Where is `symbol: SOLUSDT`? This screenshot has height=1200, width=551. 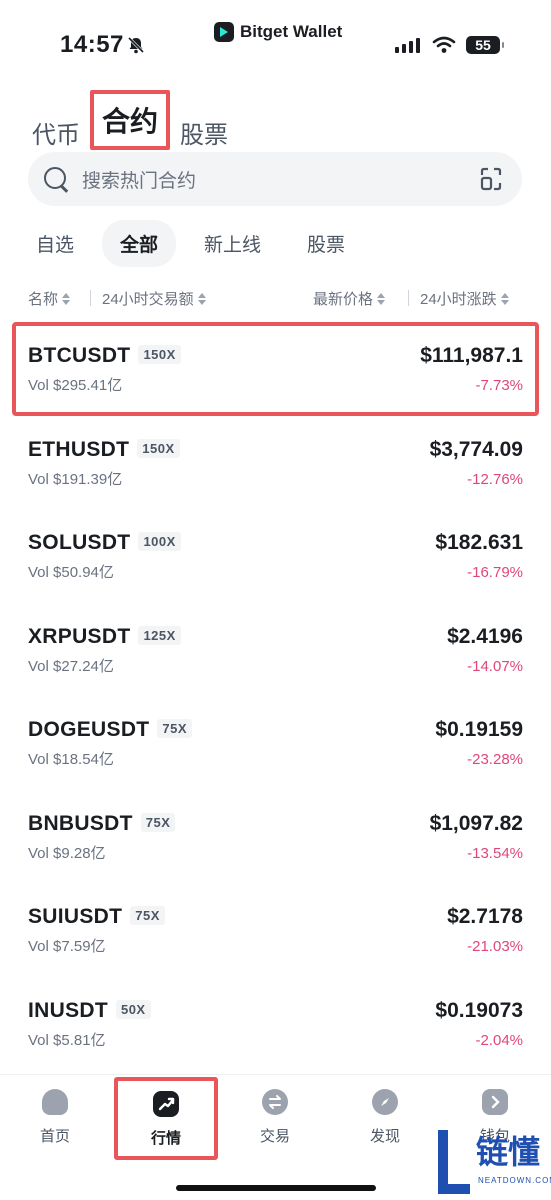 symbol: SOLUSDT is located at coordinates (79, 542).